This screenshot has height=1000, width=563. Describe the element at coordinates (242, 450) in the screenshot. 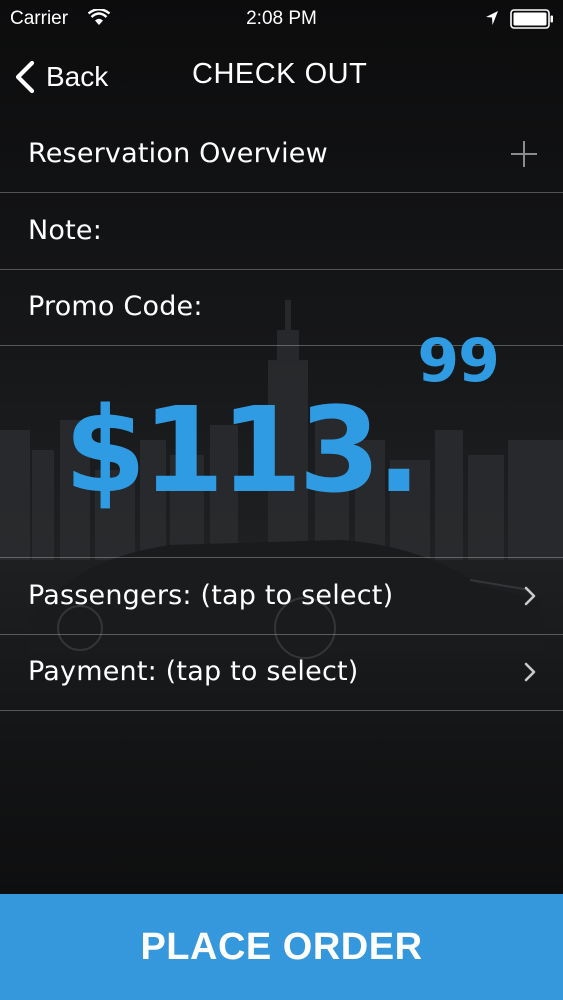

I see `price-dollars: $113.` at that location.